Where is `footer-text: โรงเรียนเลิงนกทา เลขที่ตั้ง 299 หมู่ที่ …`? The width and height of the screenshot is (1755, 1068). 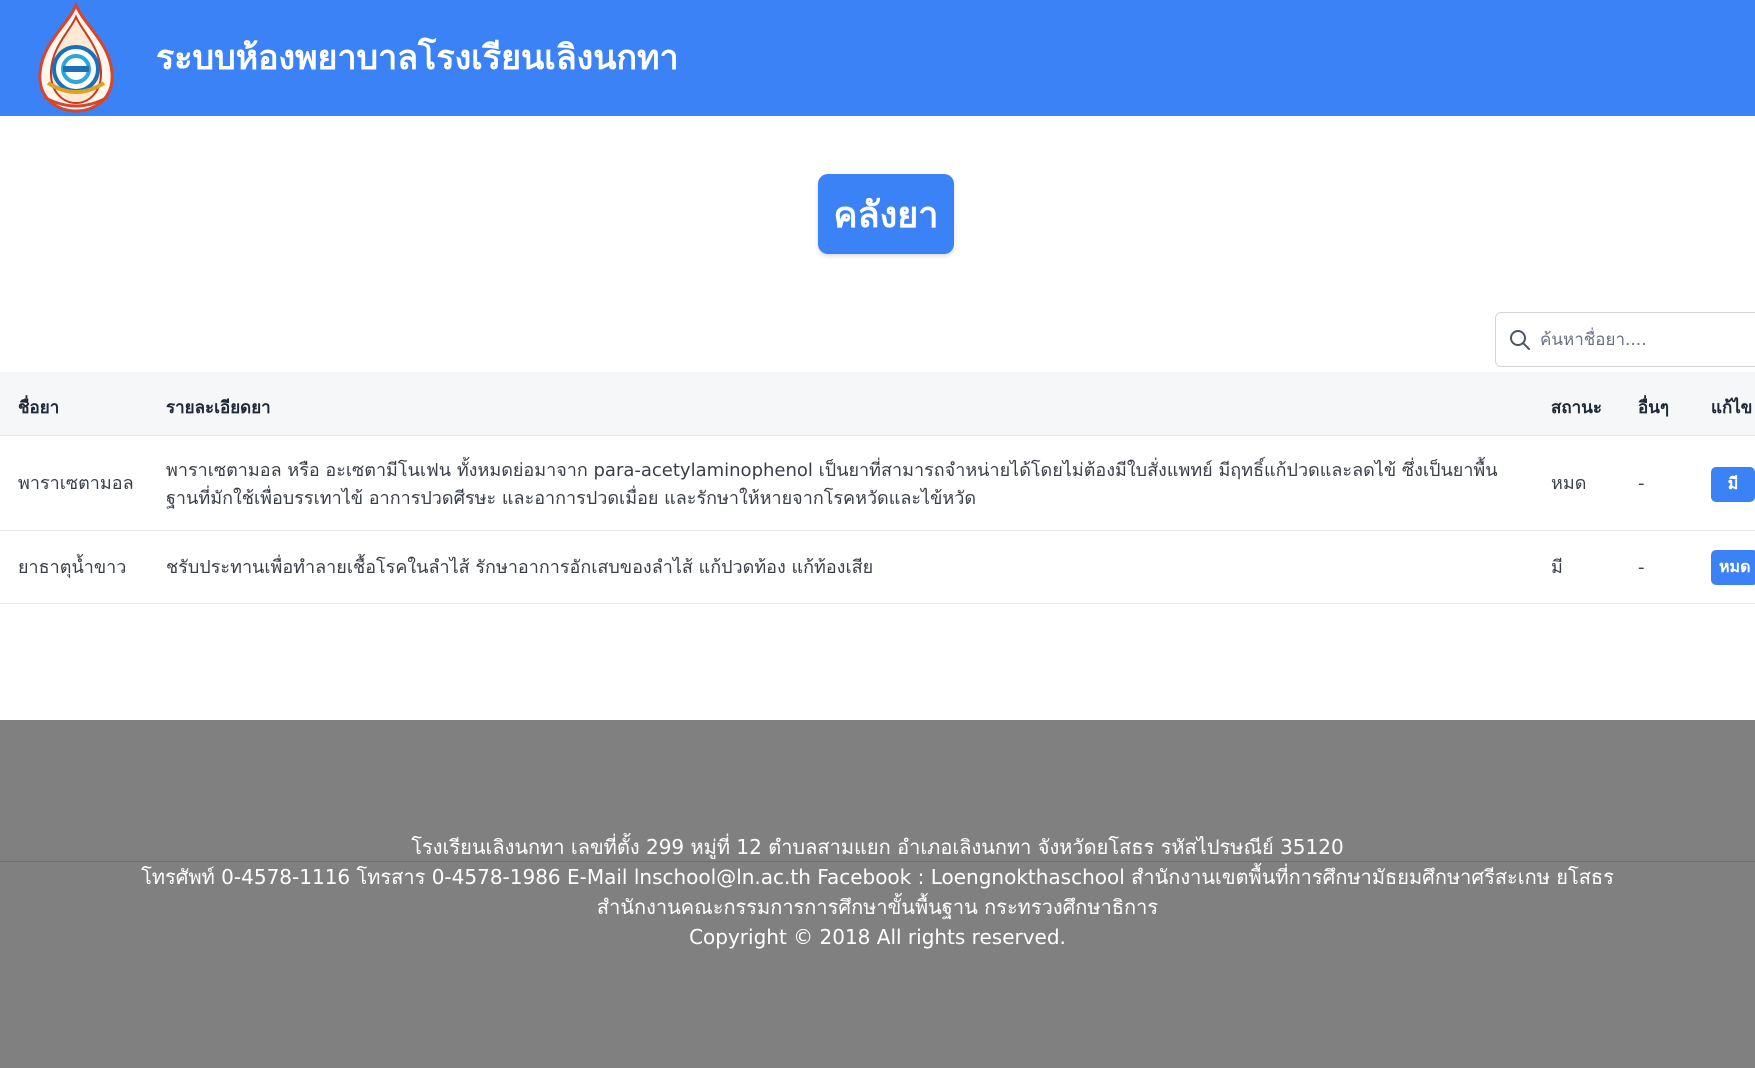
footer-text: โรงเรียนเลิงนกทา เลขที่ตั้ง 299 หมู่ที่ … is located at coordinates (877, 892).